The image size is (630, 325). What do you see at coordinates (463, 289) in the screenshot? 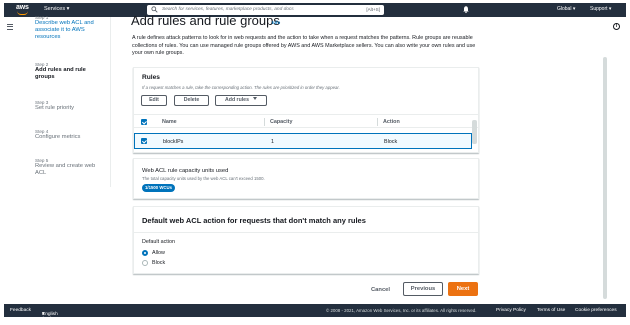
I see `next-button: Next` at bounding box center [463, 289].